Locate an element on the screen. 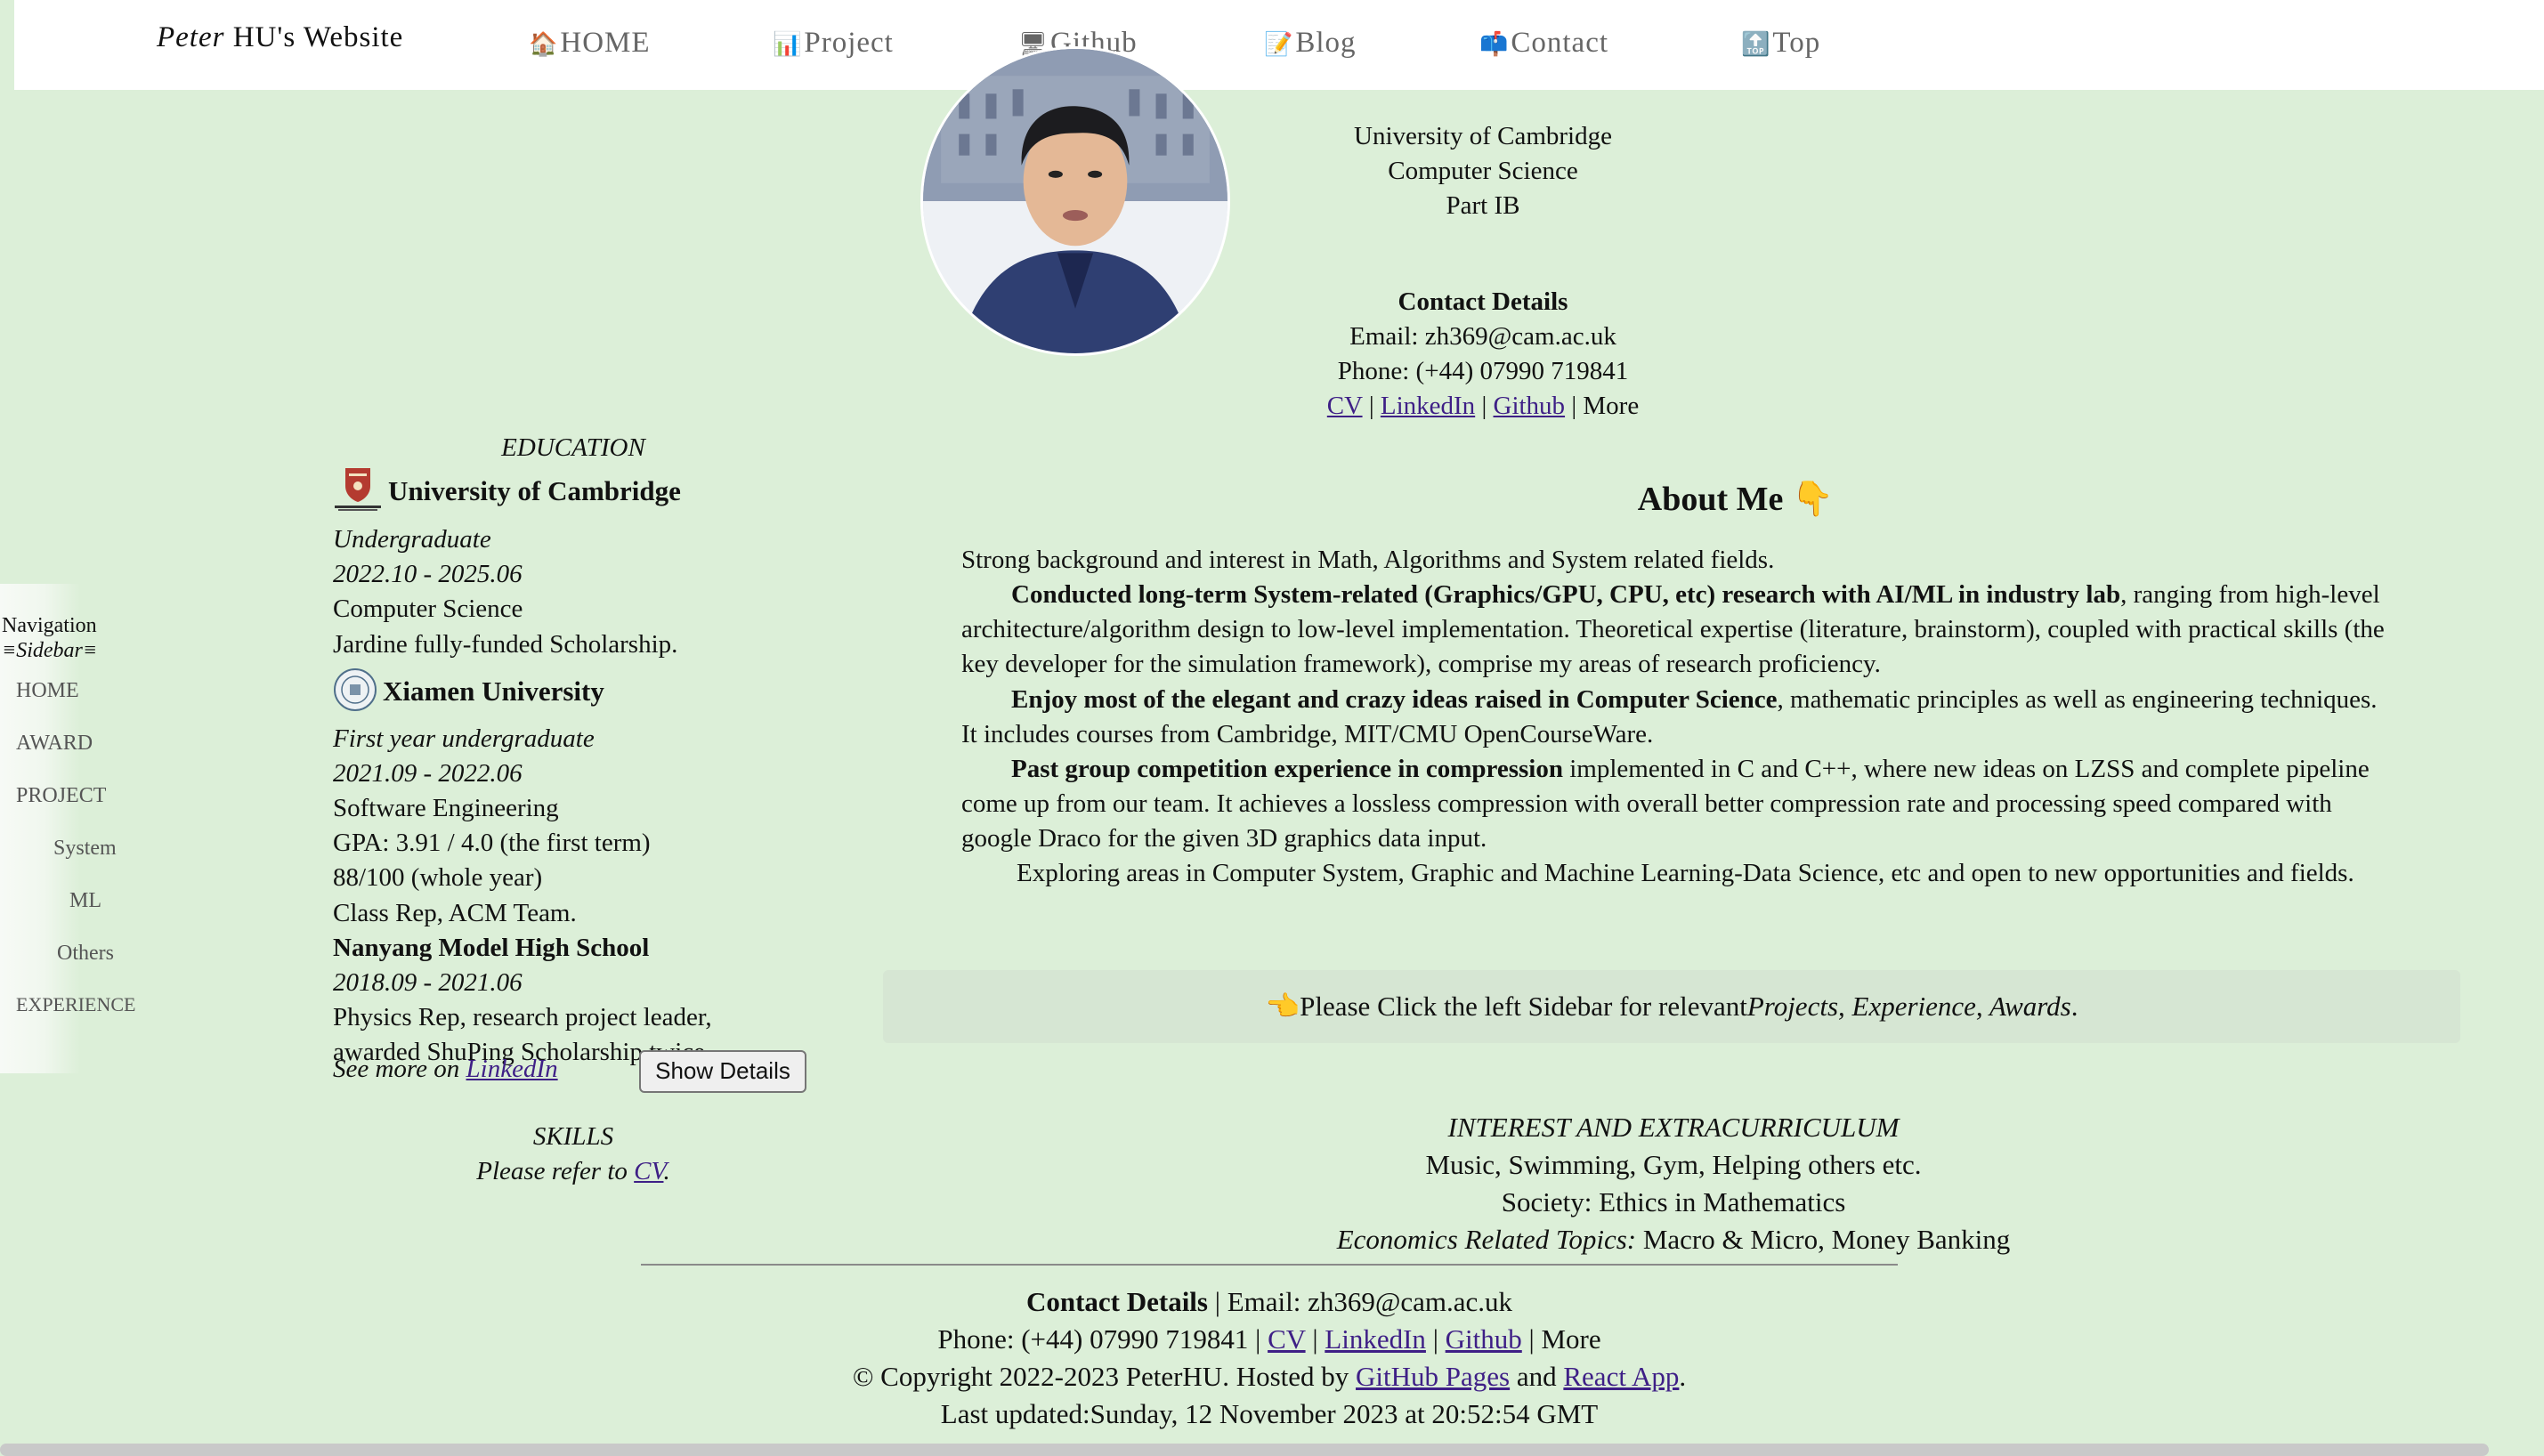 Image resolution: width=2544 pixels, height=1456 pixels. footer-contact-heading: Contact Details is located at coordinates (1116, 1301).